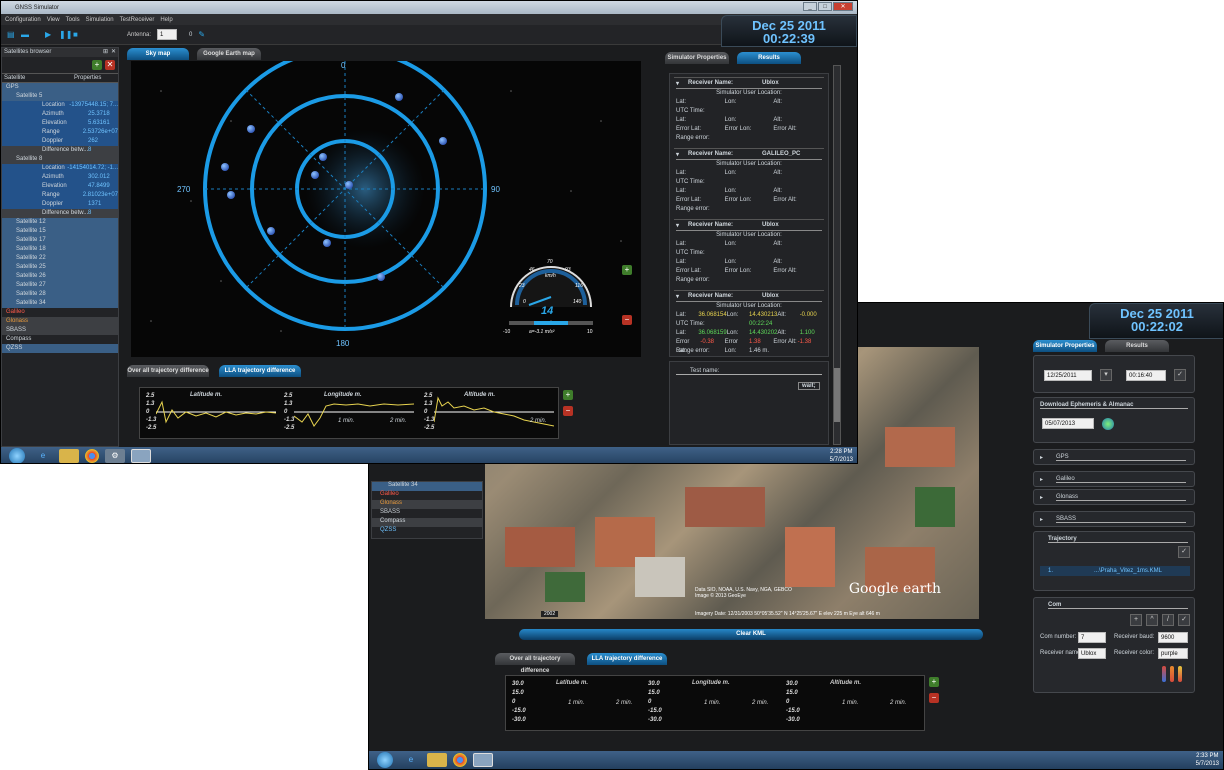  What do you see at coordinates (1068, 375) in the screenshot?
I see `date-input: 12/25/2011` at bounding box center [1068, 375].